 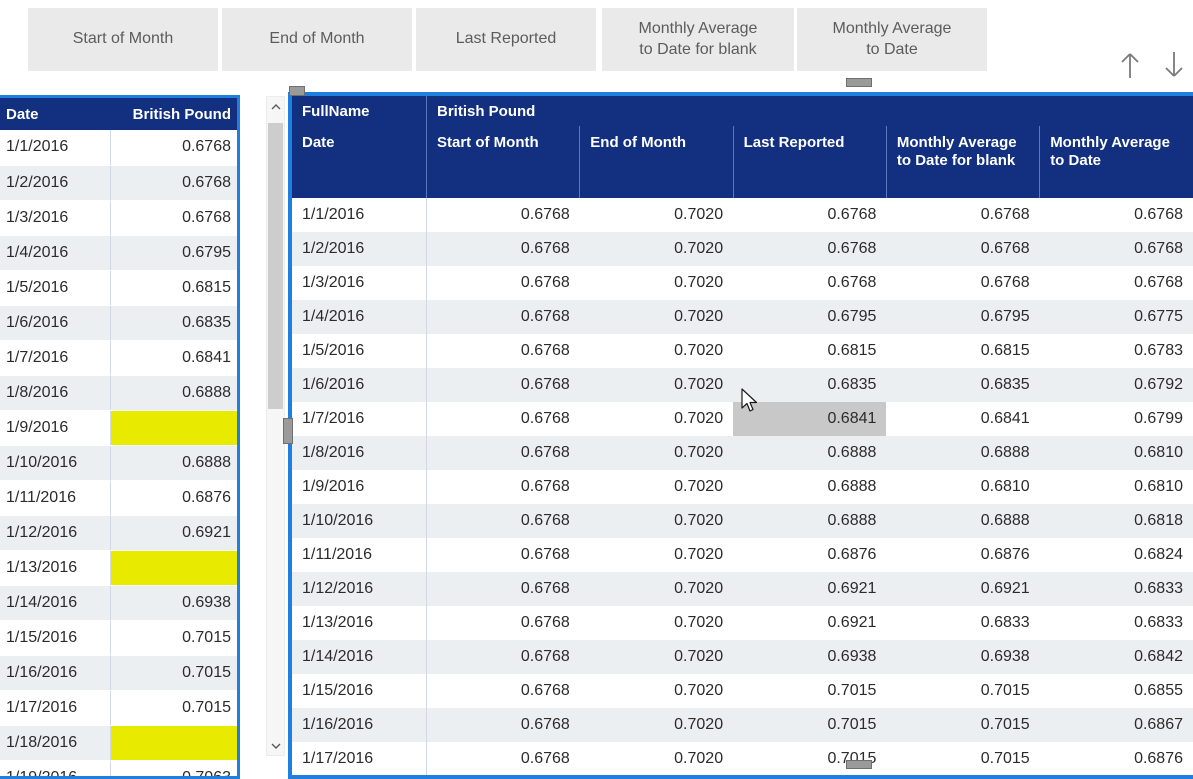 I want to click on right-header-fullname: FullName, so click(x=359, y=111).